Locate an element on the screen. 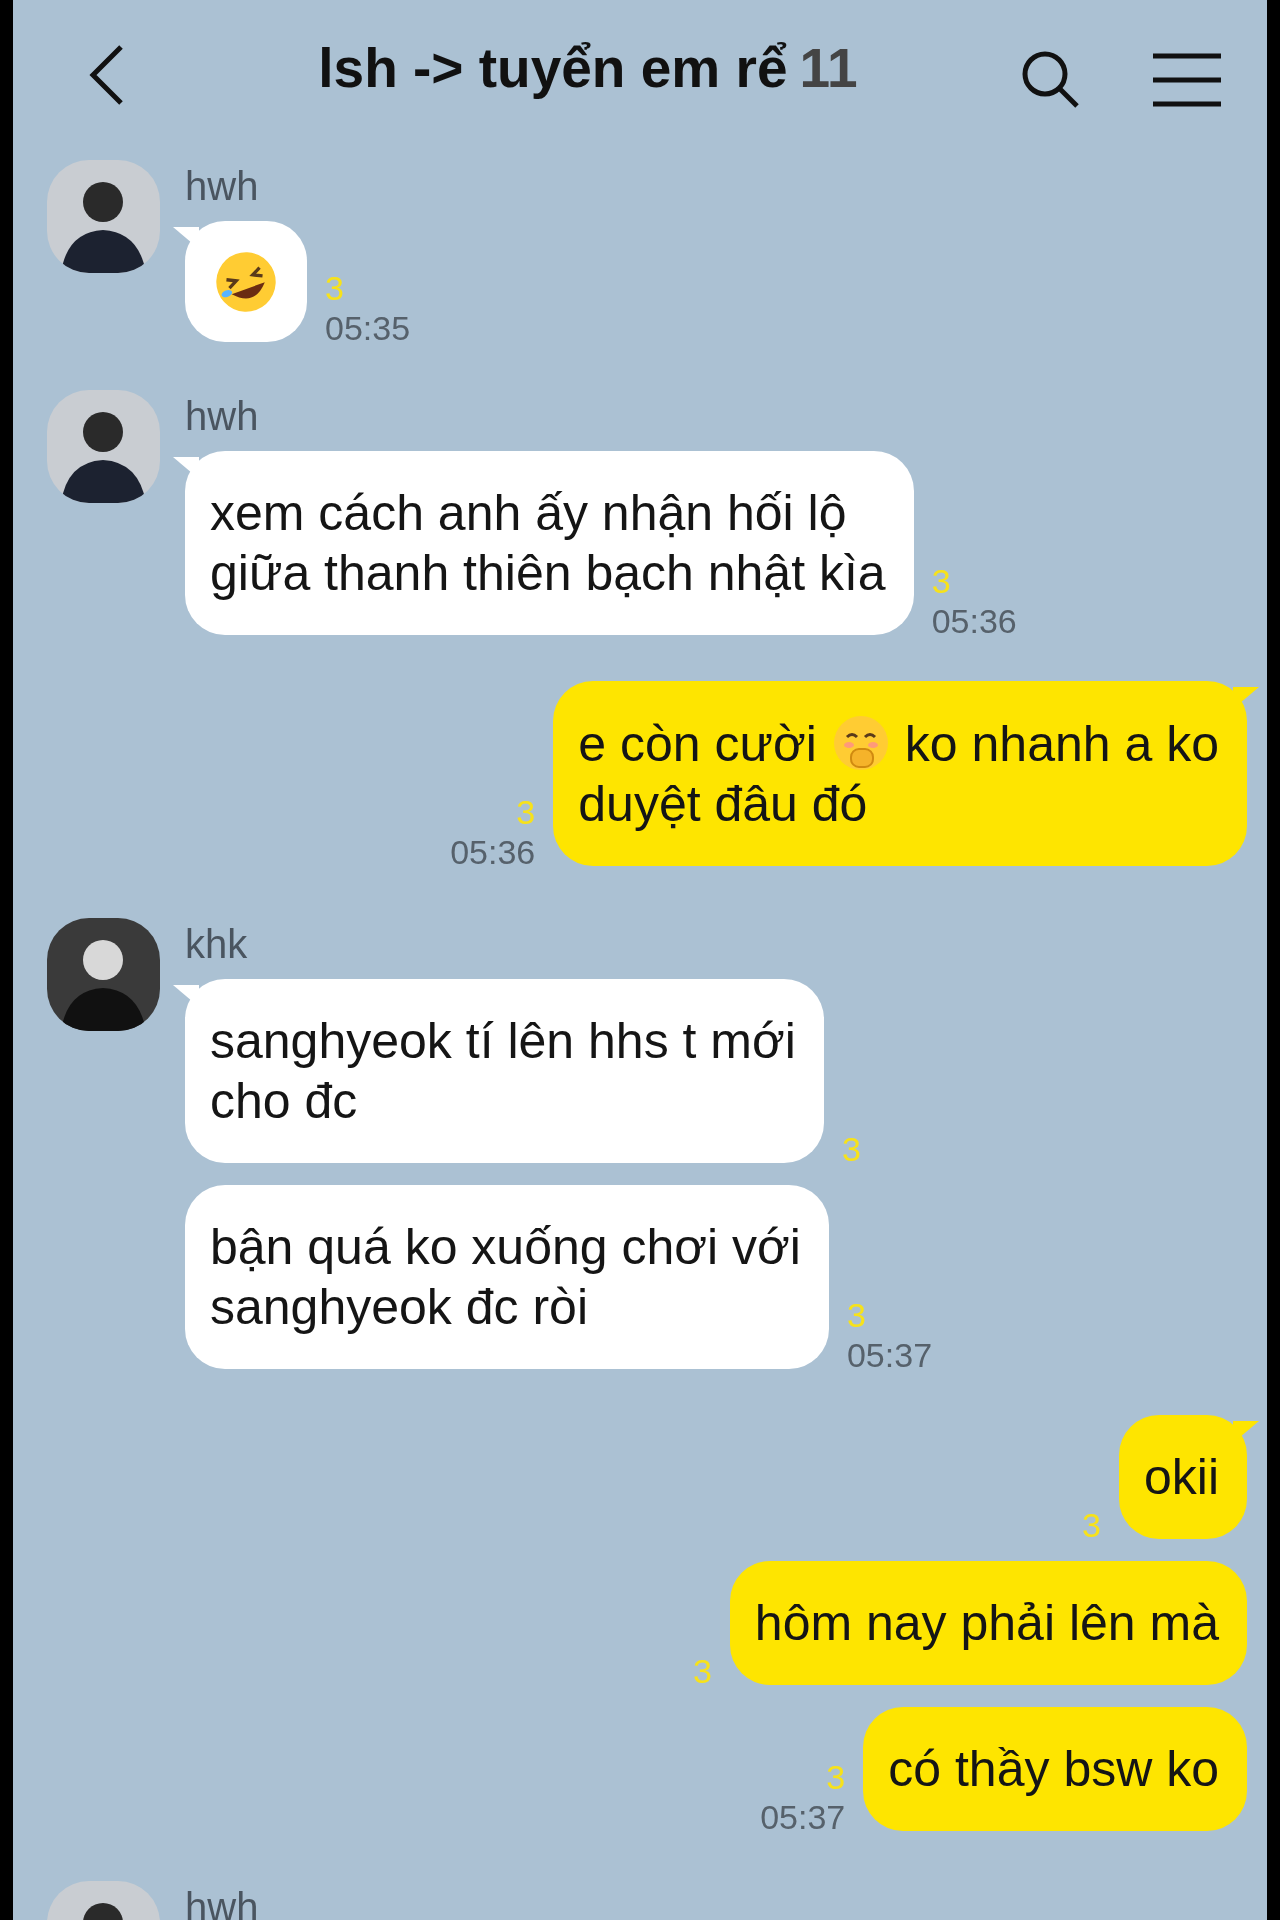  chat-title: lsh -> tuyển em rể is located at coordinates (553, 67).